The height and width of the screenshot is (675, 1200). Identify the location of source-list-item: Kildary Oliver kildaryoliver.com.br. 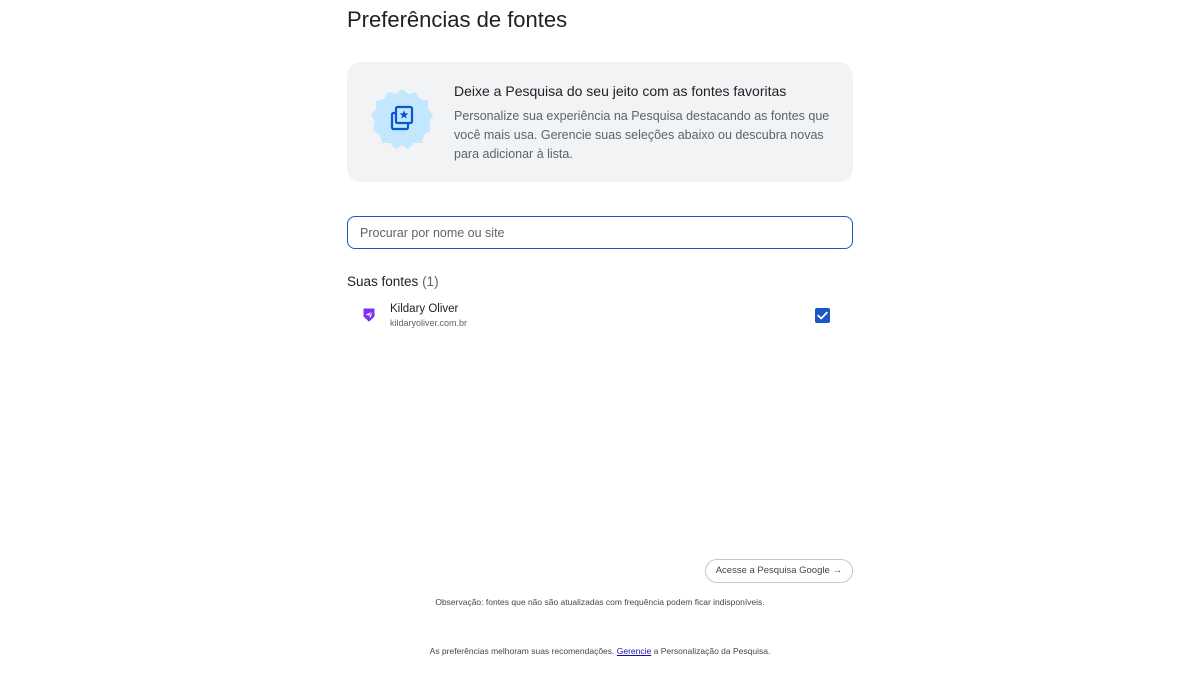
(600, 316).